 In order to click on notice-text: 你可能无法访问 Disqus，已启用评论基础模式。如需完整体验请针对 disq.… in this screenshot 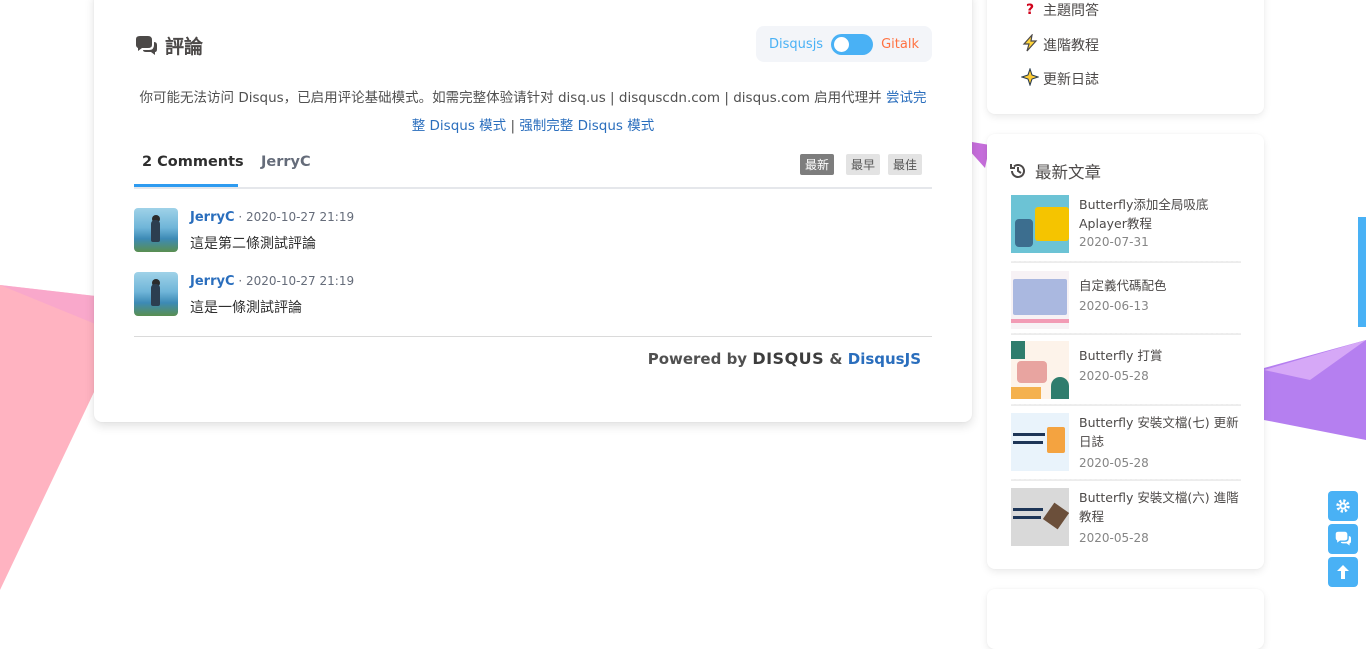, I will do `click(510, 98)`.